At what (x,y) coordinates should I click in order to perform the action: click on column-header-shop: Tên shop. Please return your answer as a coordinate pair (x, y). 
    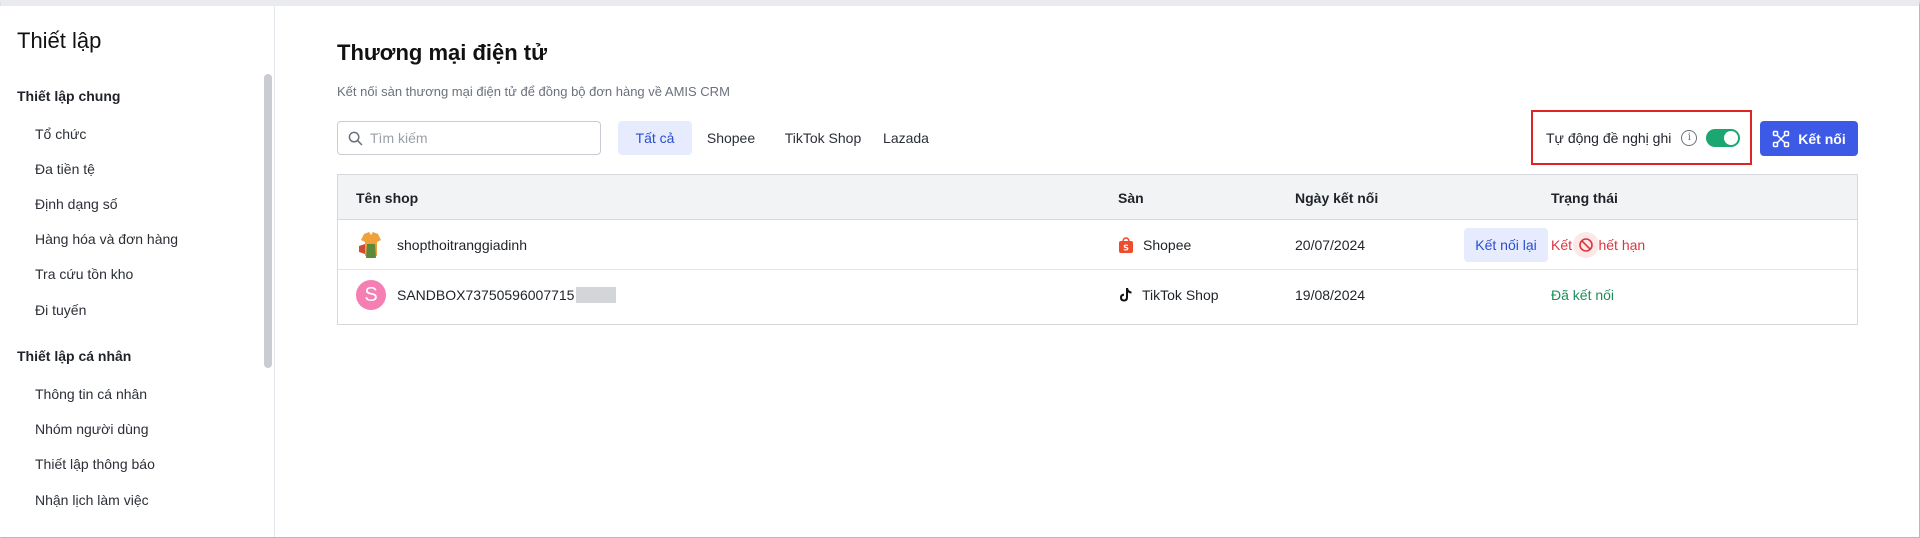
    Looking at the image, I should click on (387, 198).